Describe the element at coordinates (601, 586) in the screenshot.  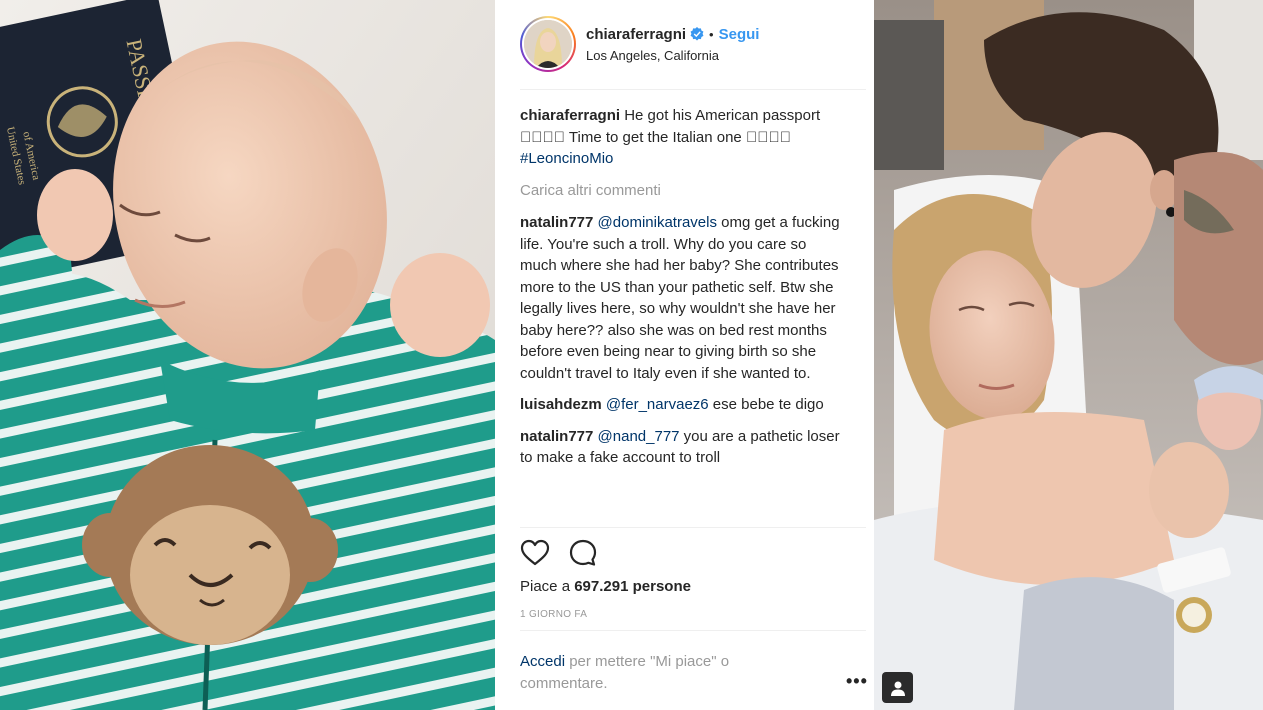
I see `likes-number: 697.291` at that location.